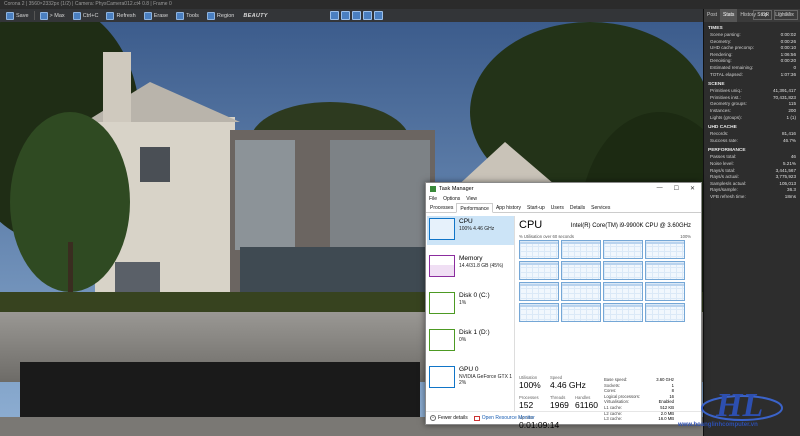  What do you see at coordinates (120, 15) in the screenshot?
I see `refresh-button: Refresh` at bounding box center [120, 15].